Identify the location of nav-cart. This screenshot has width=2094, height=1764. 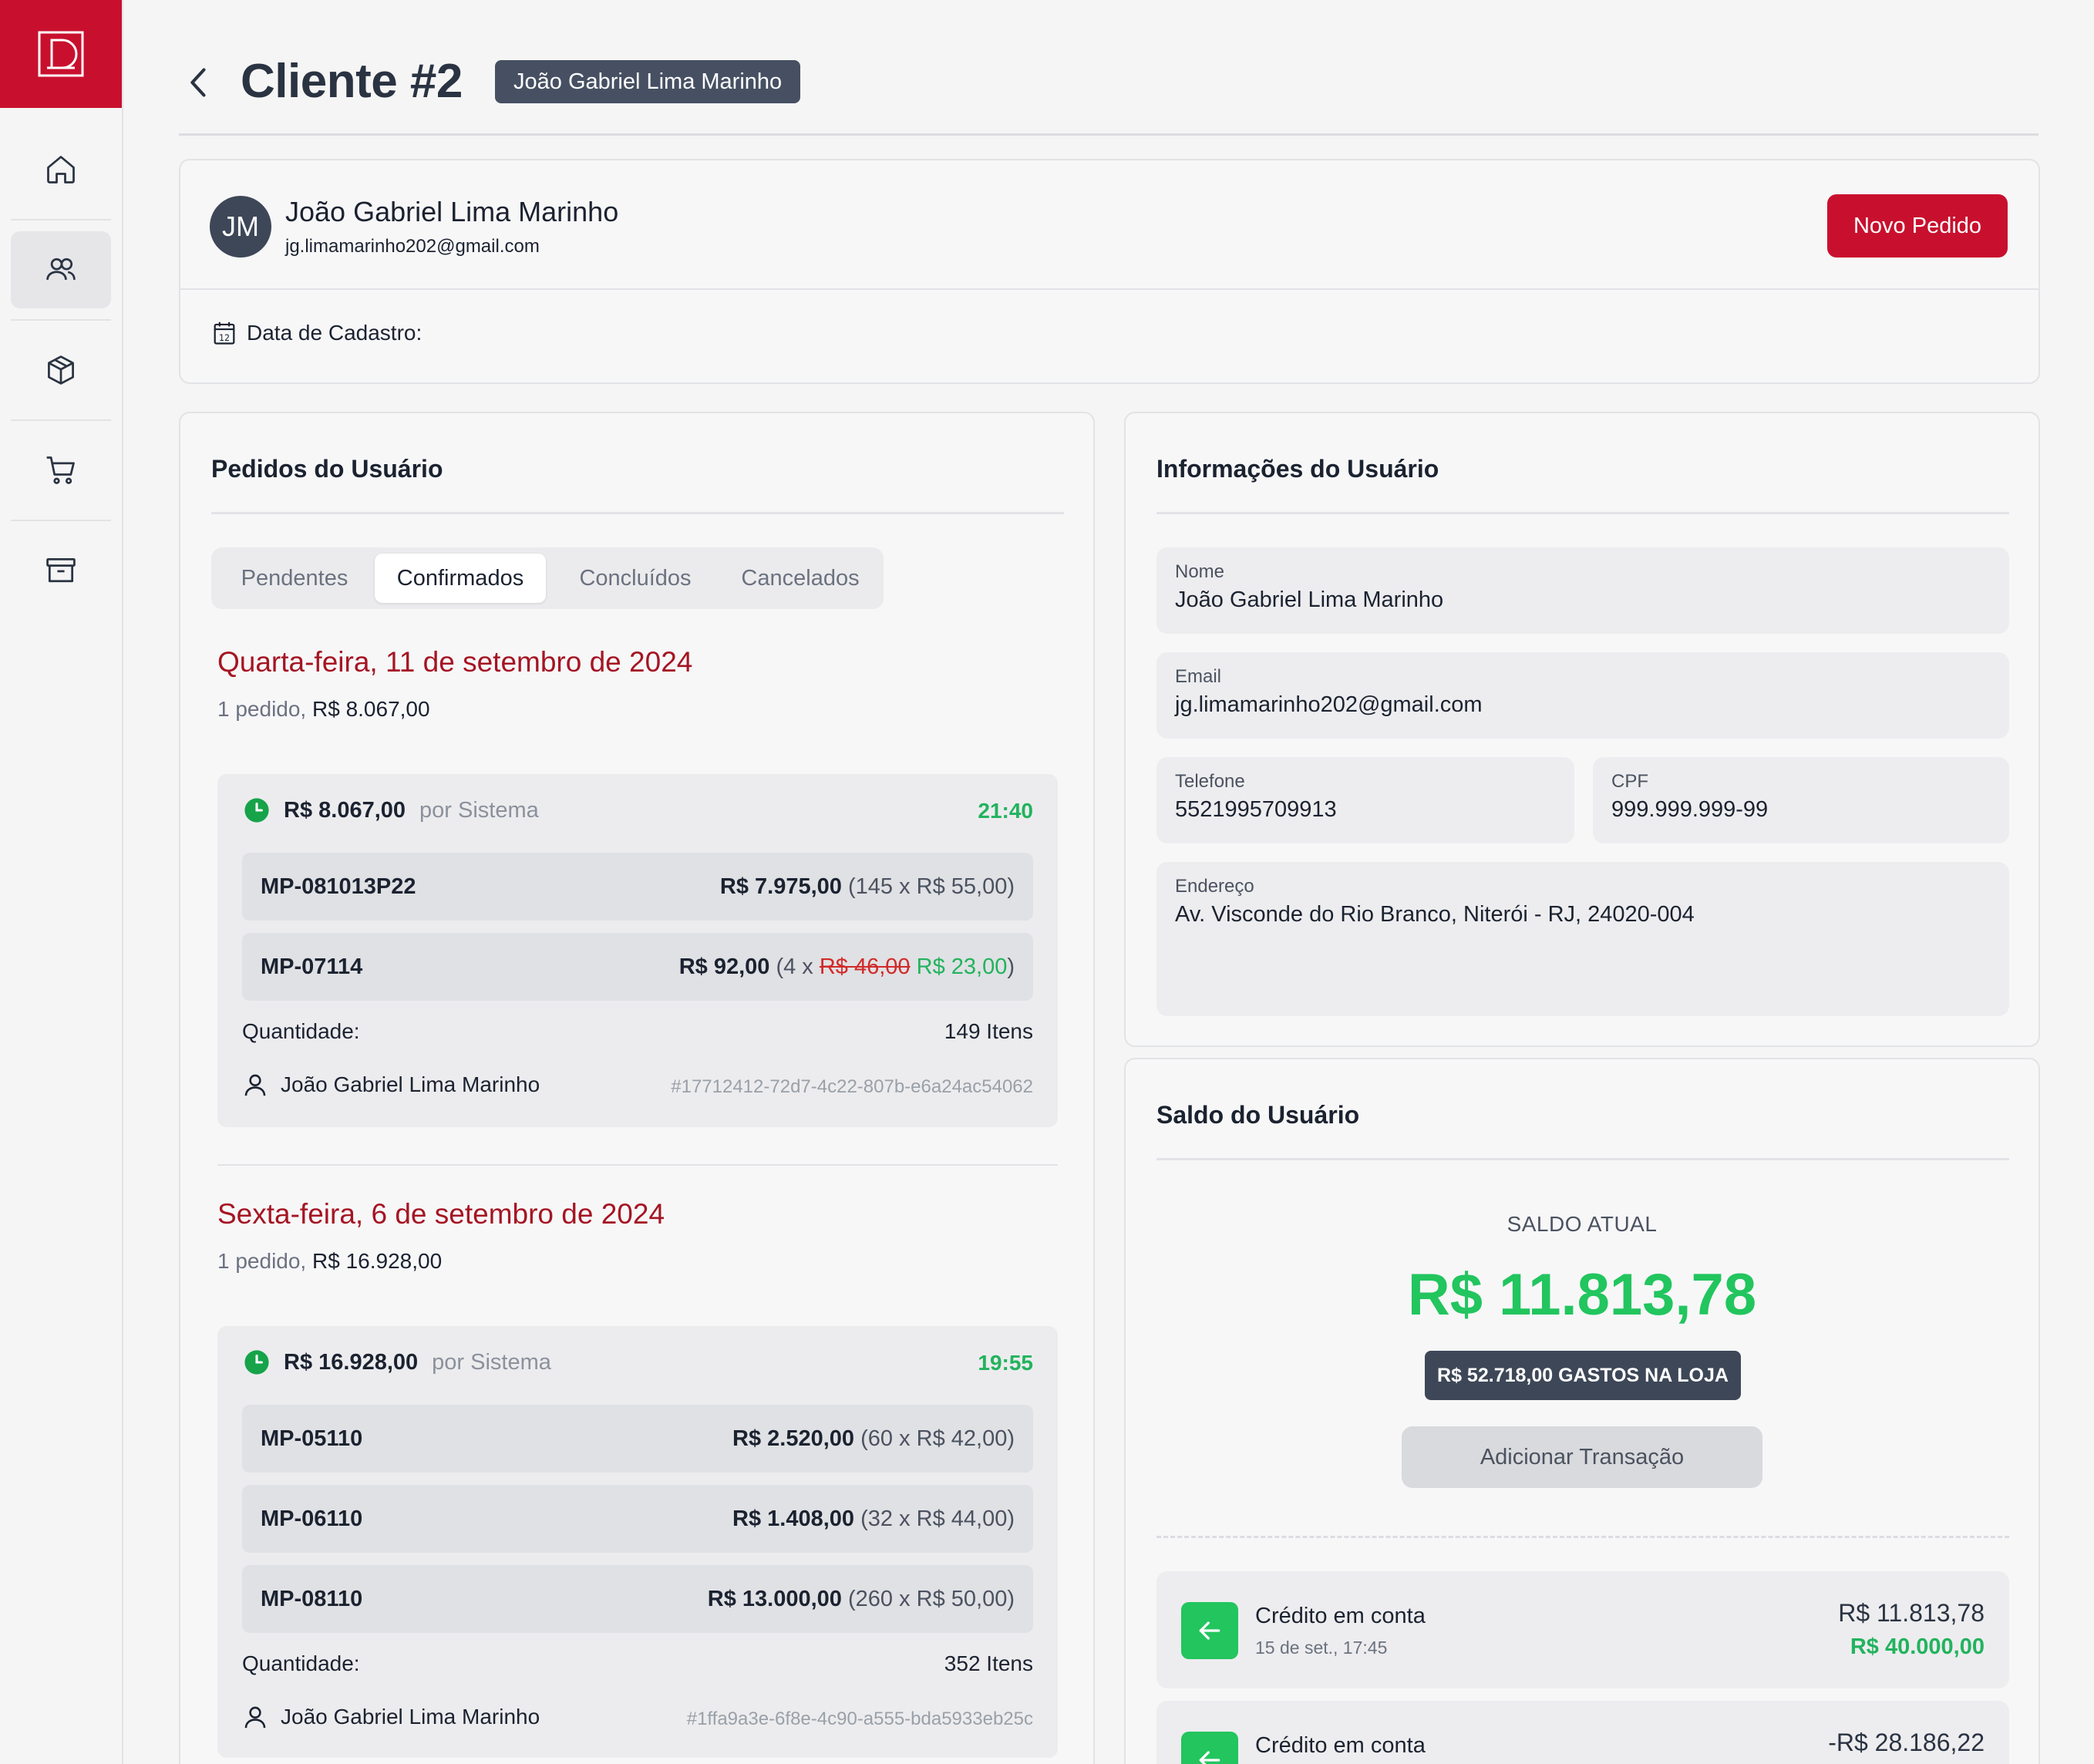
(61, 470).